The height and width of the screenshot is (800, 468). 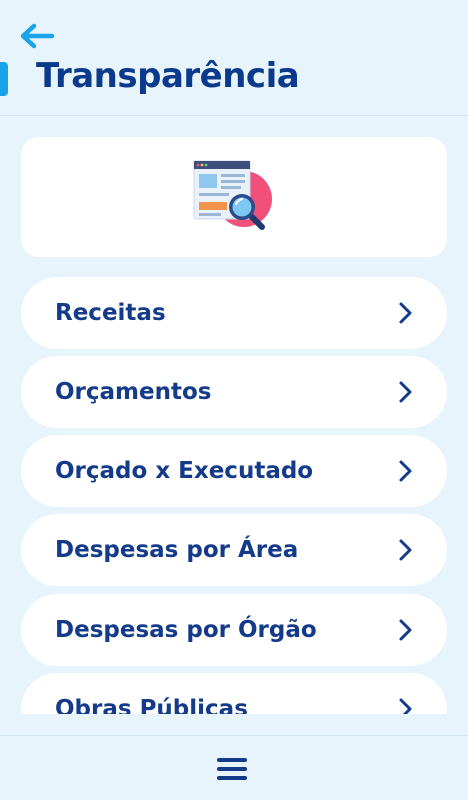 I want to click on menu-item-despesas-area: Despesas por Área, so click(x=234, y=550).